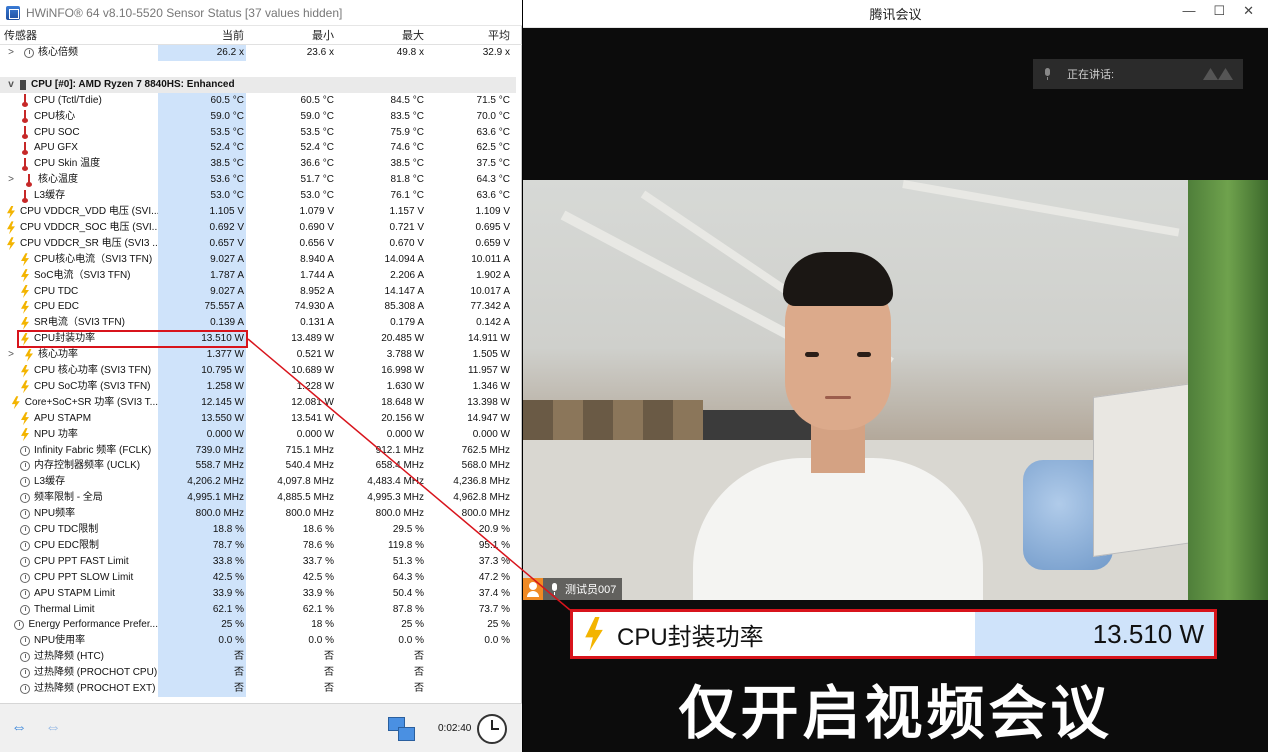 This screenshot has width=1268, height=752. What do you see at coordinates (406, 545) in the screenshot?
I see `value-max: 119.8 %` at bounding box center [406, 545].